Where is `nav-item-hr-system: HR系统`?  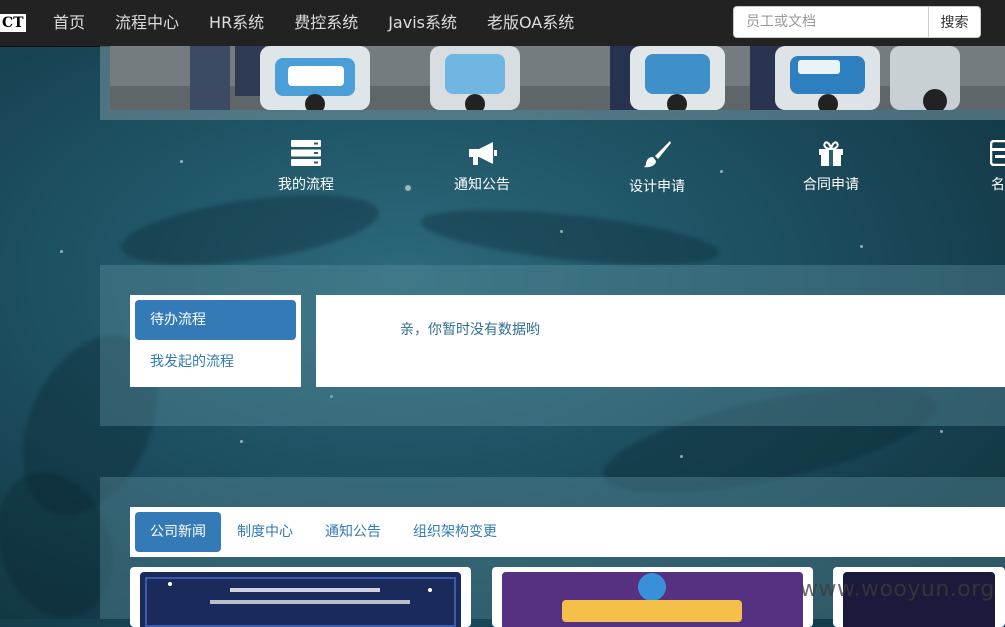
nav-item-hr-system: HR系统 is located at coordinates (236, 23).